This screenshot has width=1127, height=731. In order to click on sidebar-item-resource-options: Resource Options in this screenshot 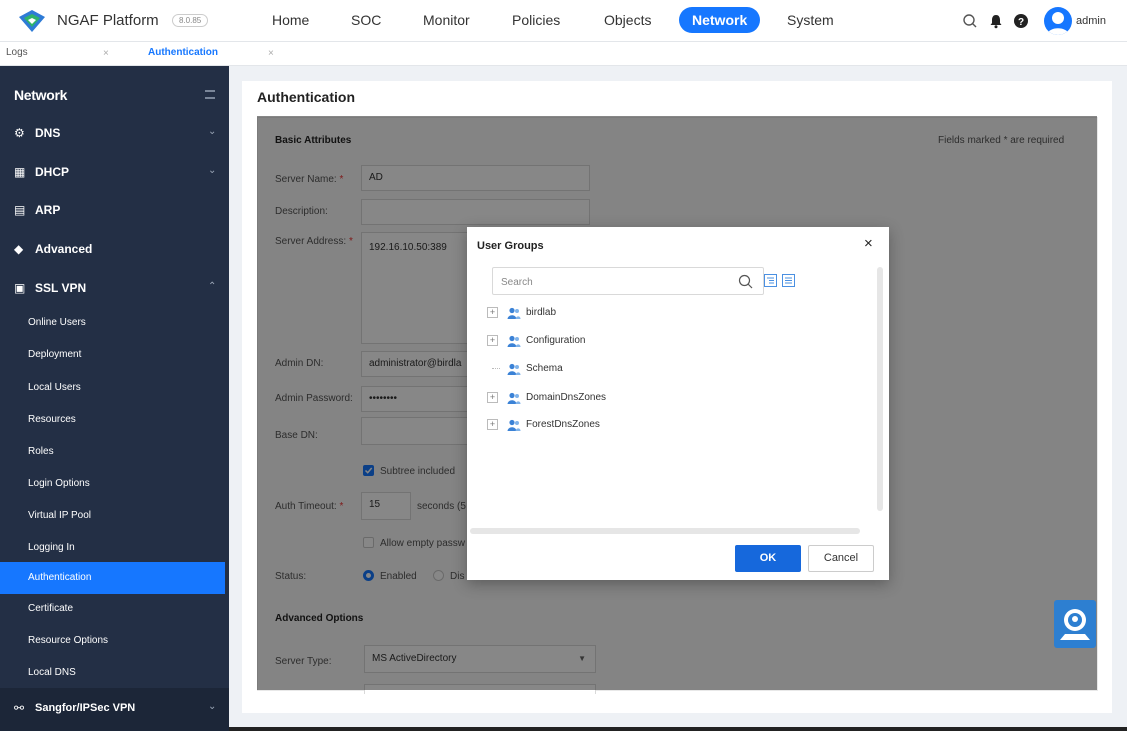, I will do `click(112, 641)`.